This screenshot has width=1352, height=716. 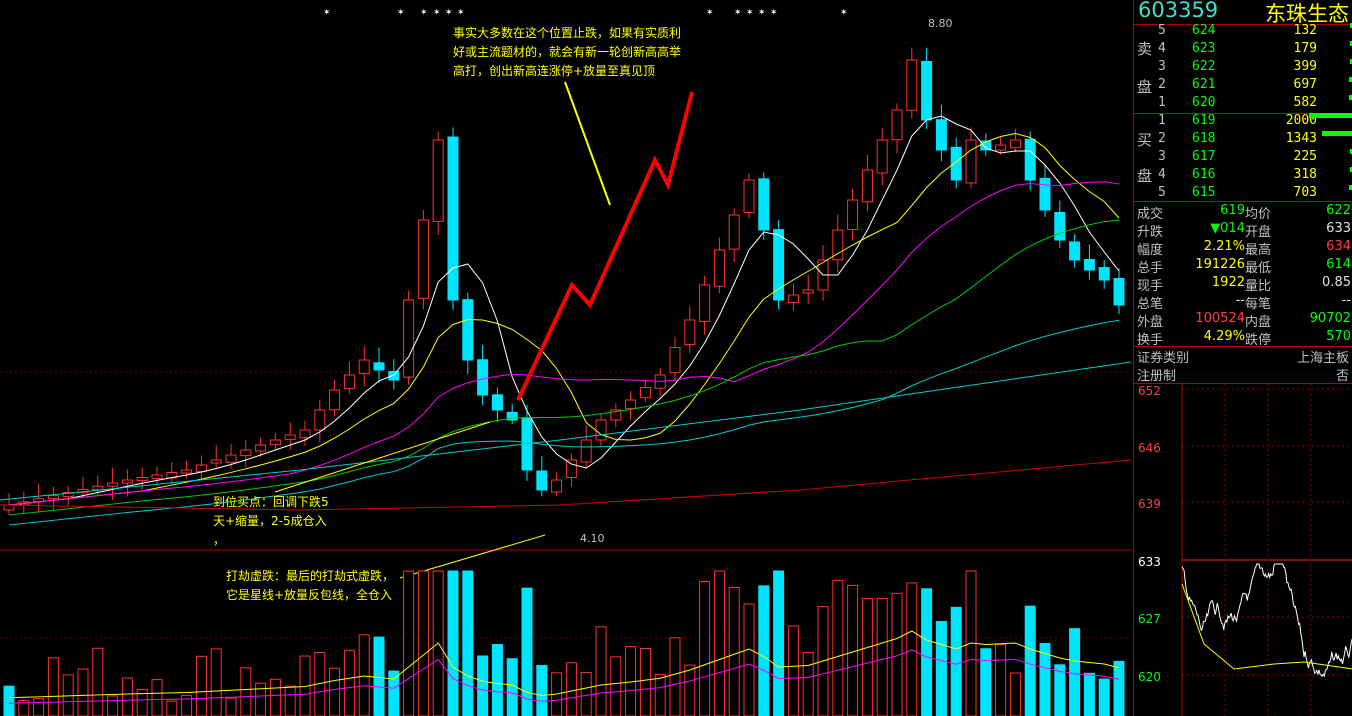 I want to click on level-volume: 582, so click(x=1305, y=102).